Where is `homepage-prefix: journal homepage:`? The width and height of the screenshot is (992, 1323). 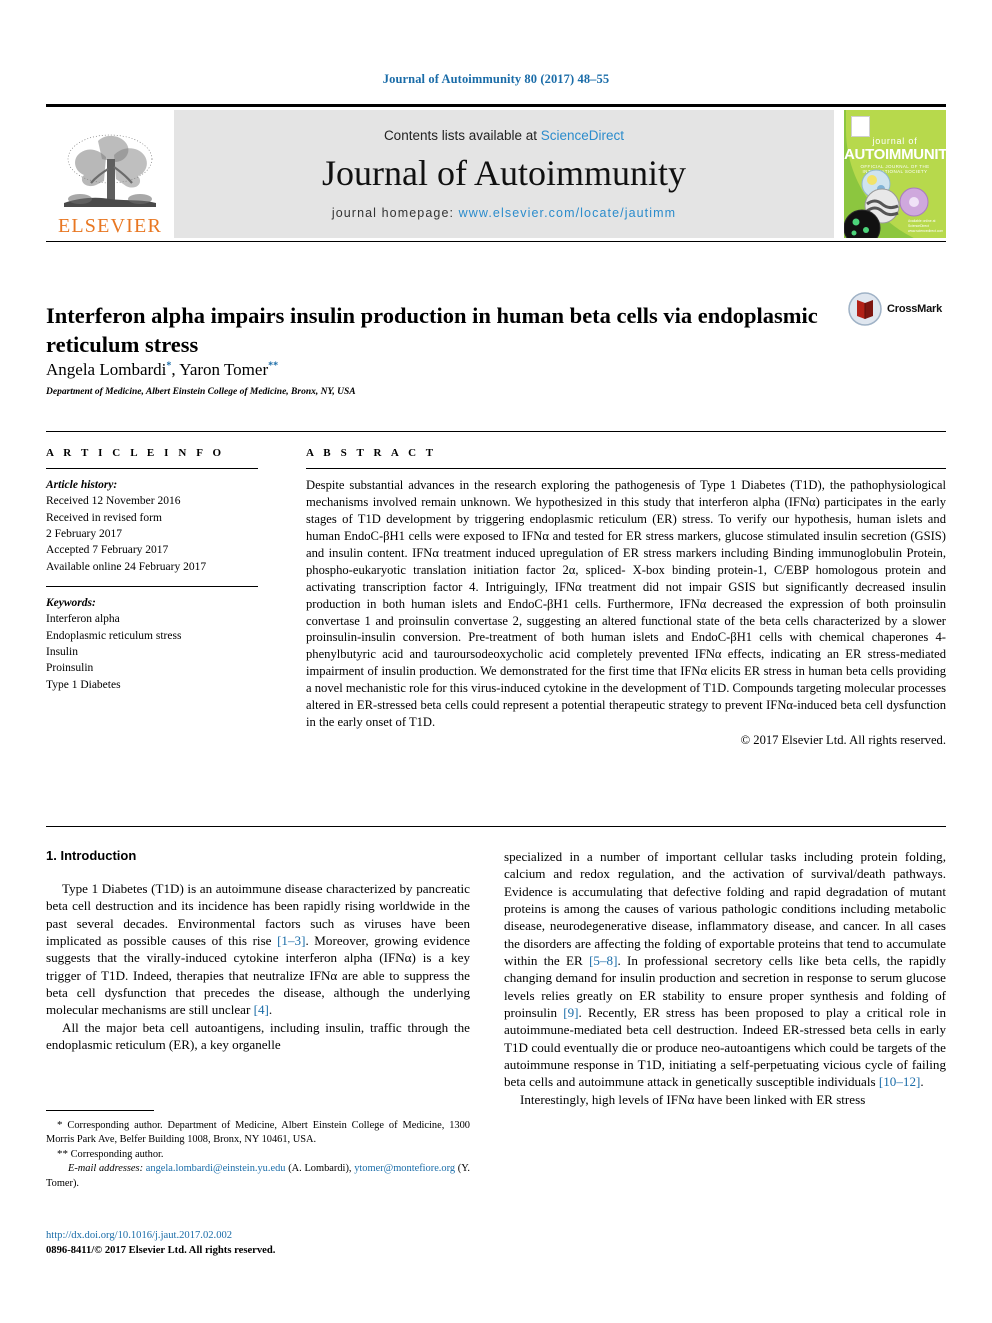 homepage-prefix: journal homepage: is located at coordinates (395, 213).